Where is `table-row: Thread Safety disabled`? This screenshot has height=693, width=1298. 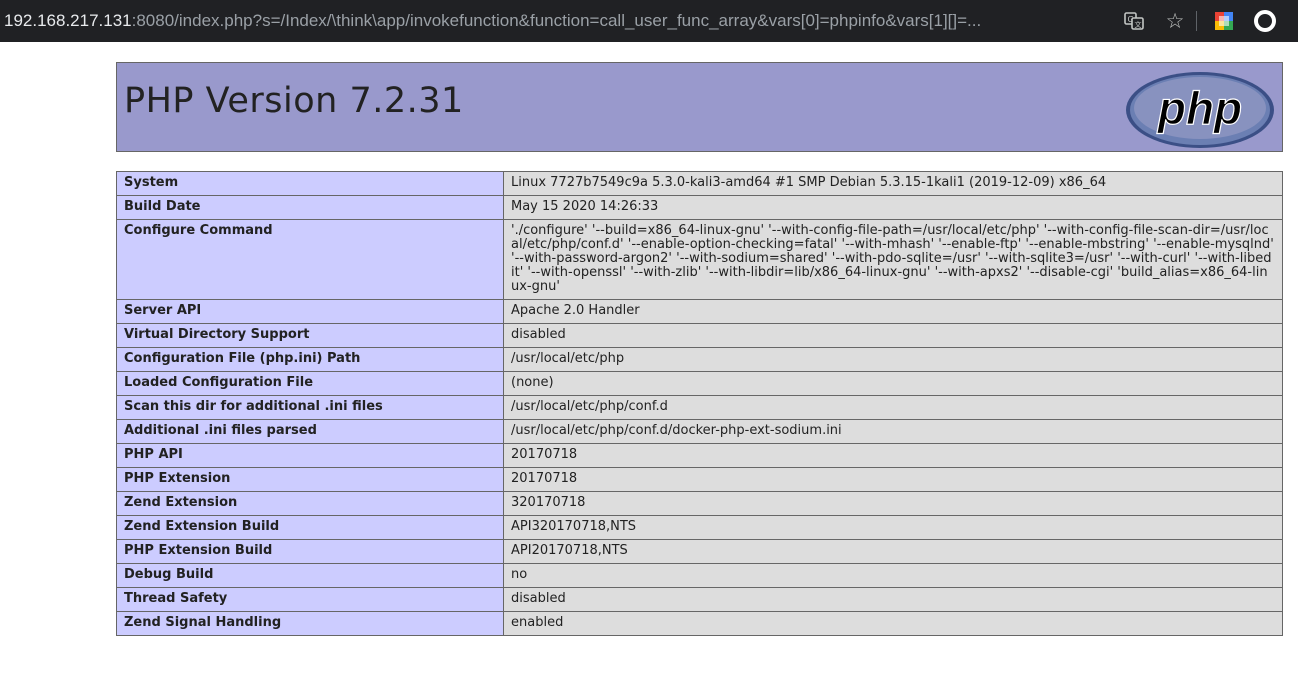 table-row: Thread Safety disabled is located at coordinates (699, 599).